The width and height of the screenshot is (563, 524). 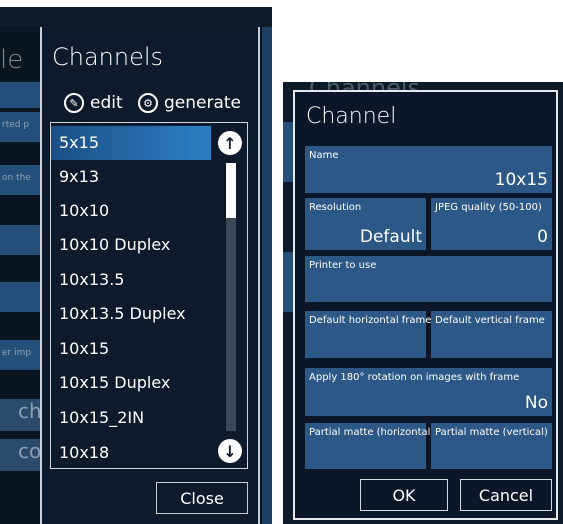 What do you see at coordinates (131, 280) in the screenshot?
I see `list-item: 10x13.5` at bounding box center [131, 280].